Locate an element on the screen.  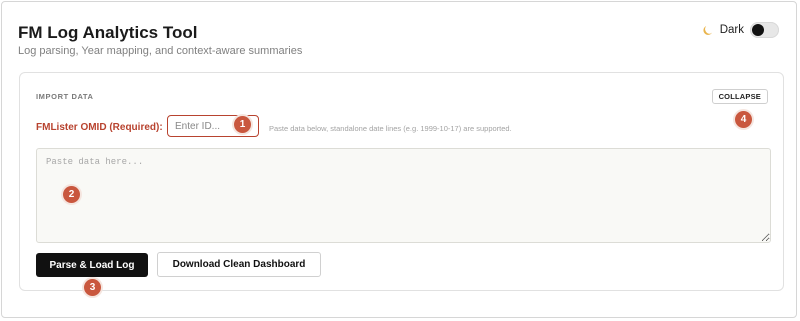
switch-knob is located at coordinates (758, 30).